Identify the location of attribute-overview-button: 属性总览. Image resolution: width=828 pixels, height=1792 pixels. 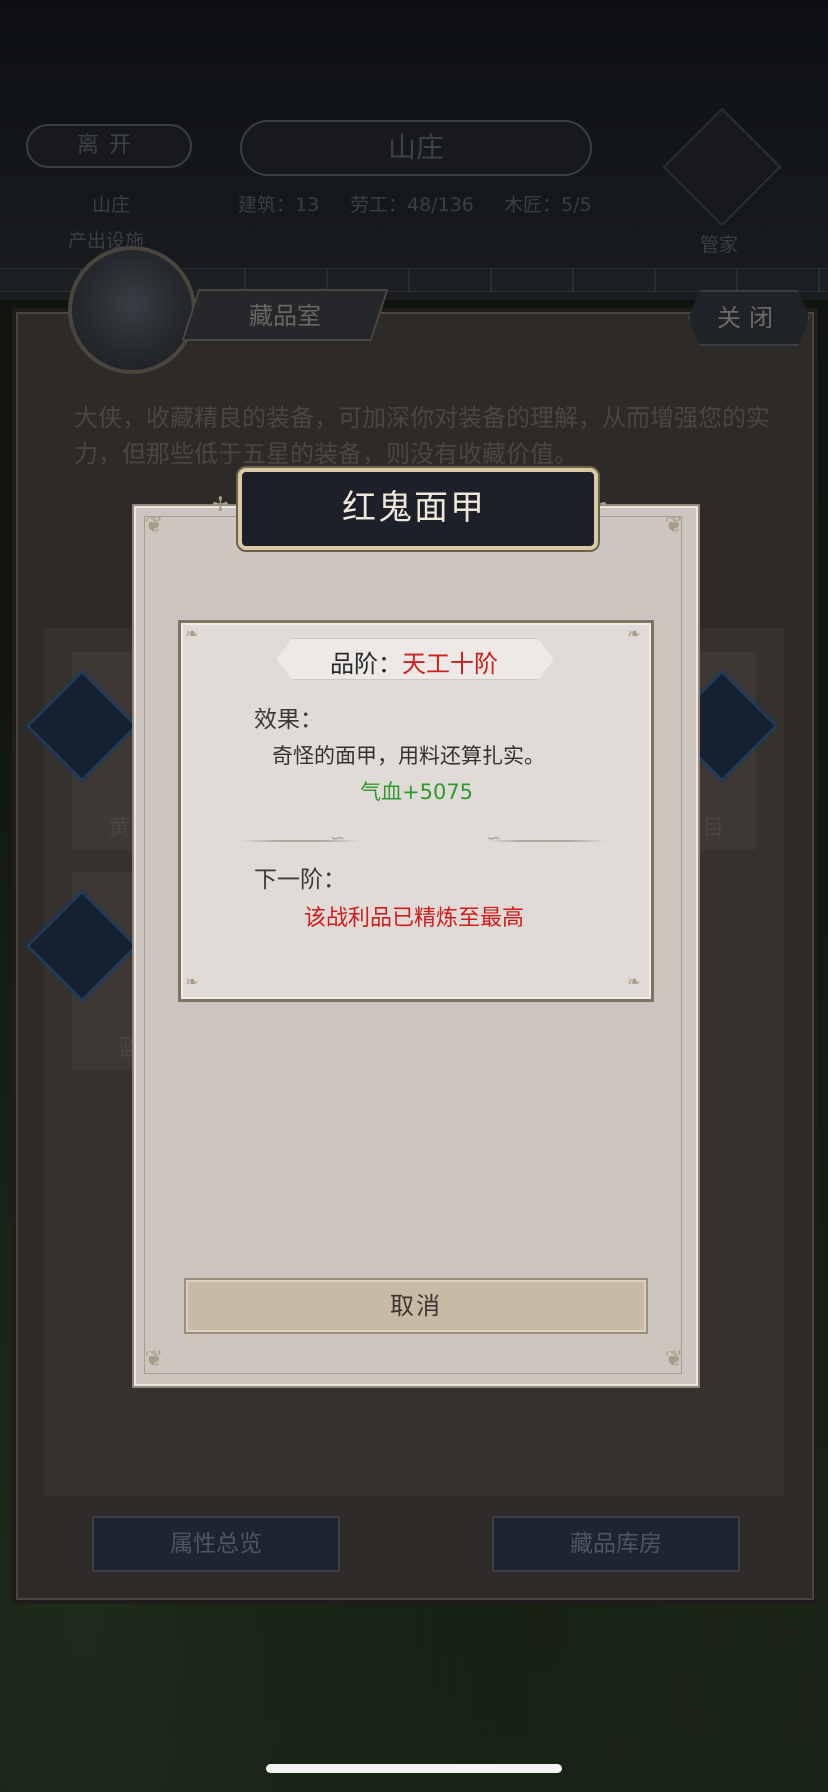
(216, 1544).